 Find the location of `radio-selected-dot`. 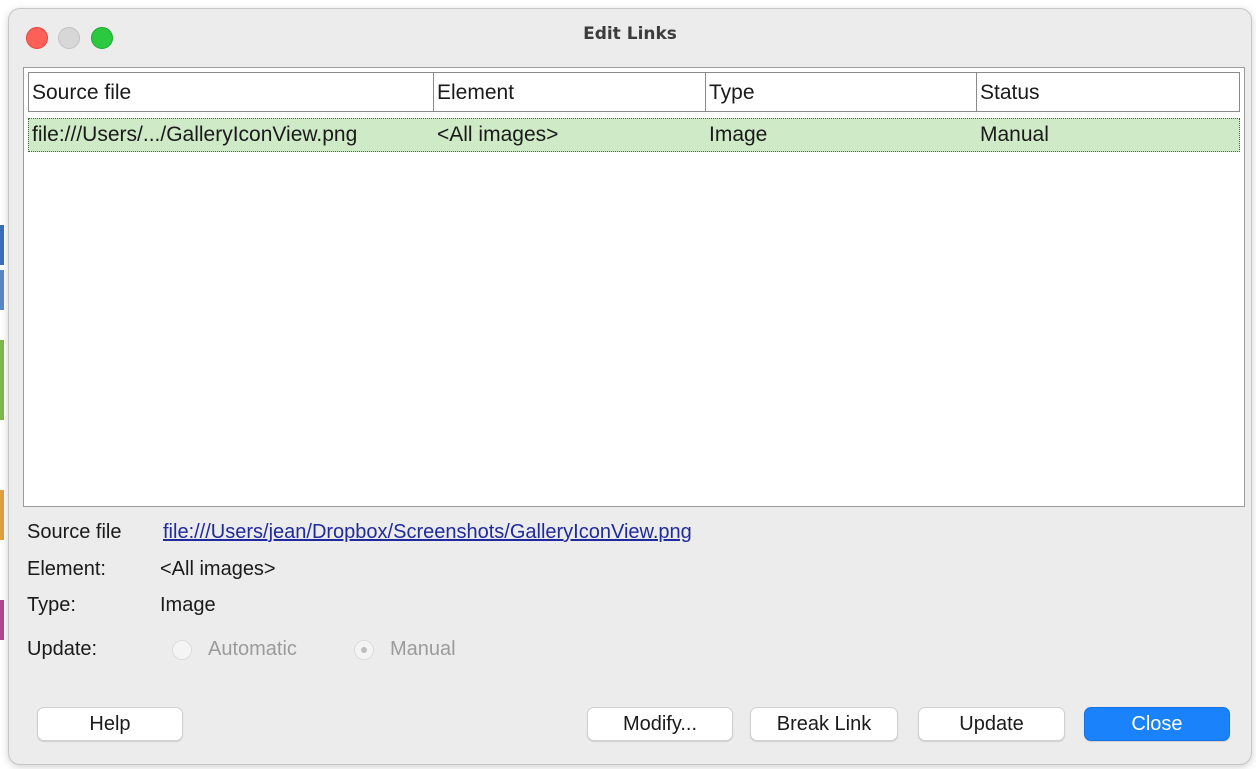

radio-selected-dot is located at coordinates (364, 650).